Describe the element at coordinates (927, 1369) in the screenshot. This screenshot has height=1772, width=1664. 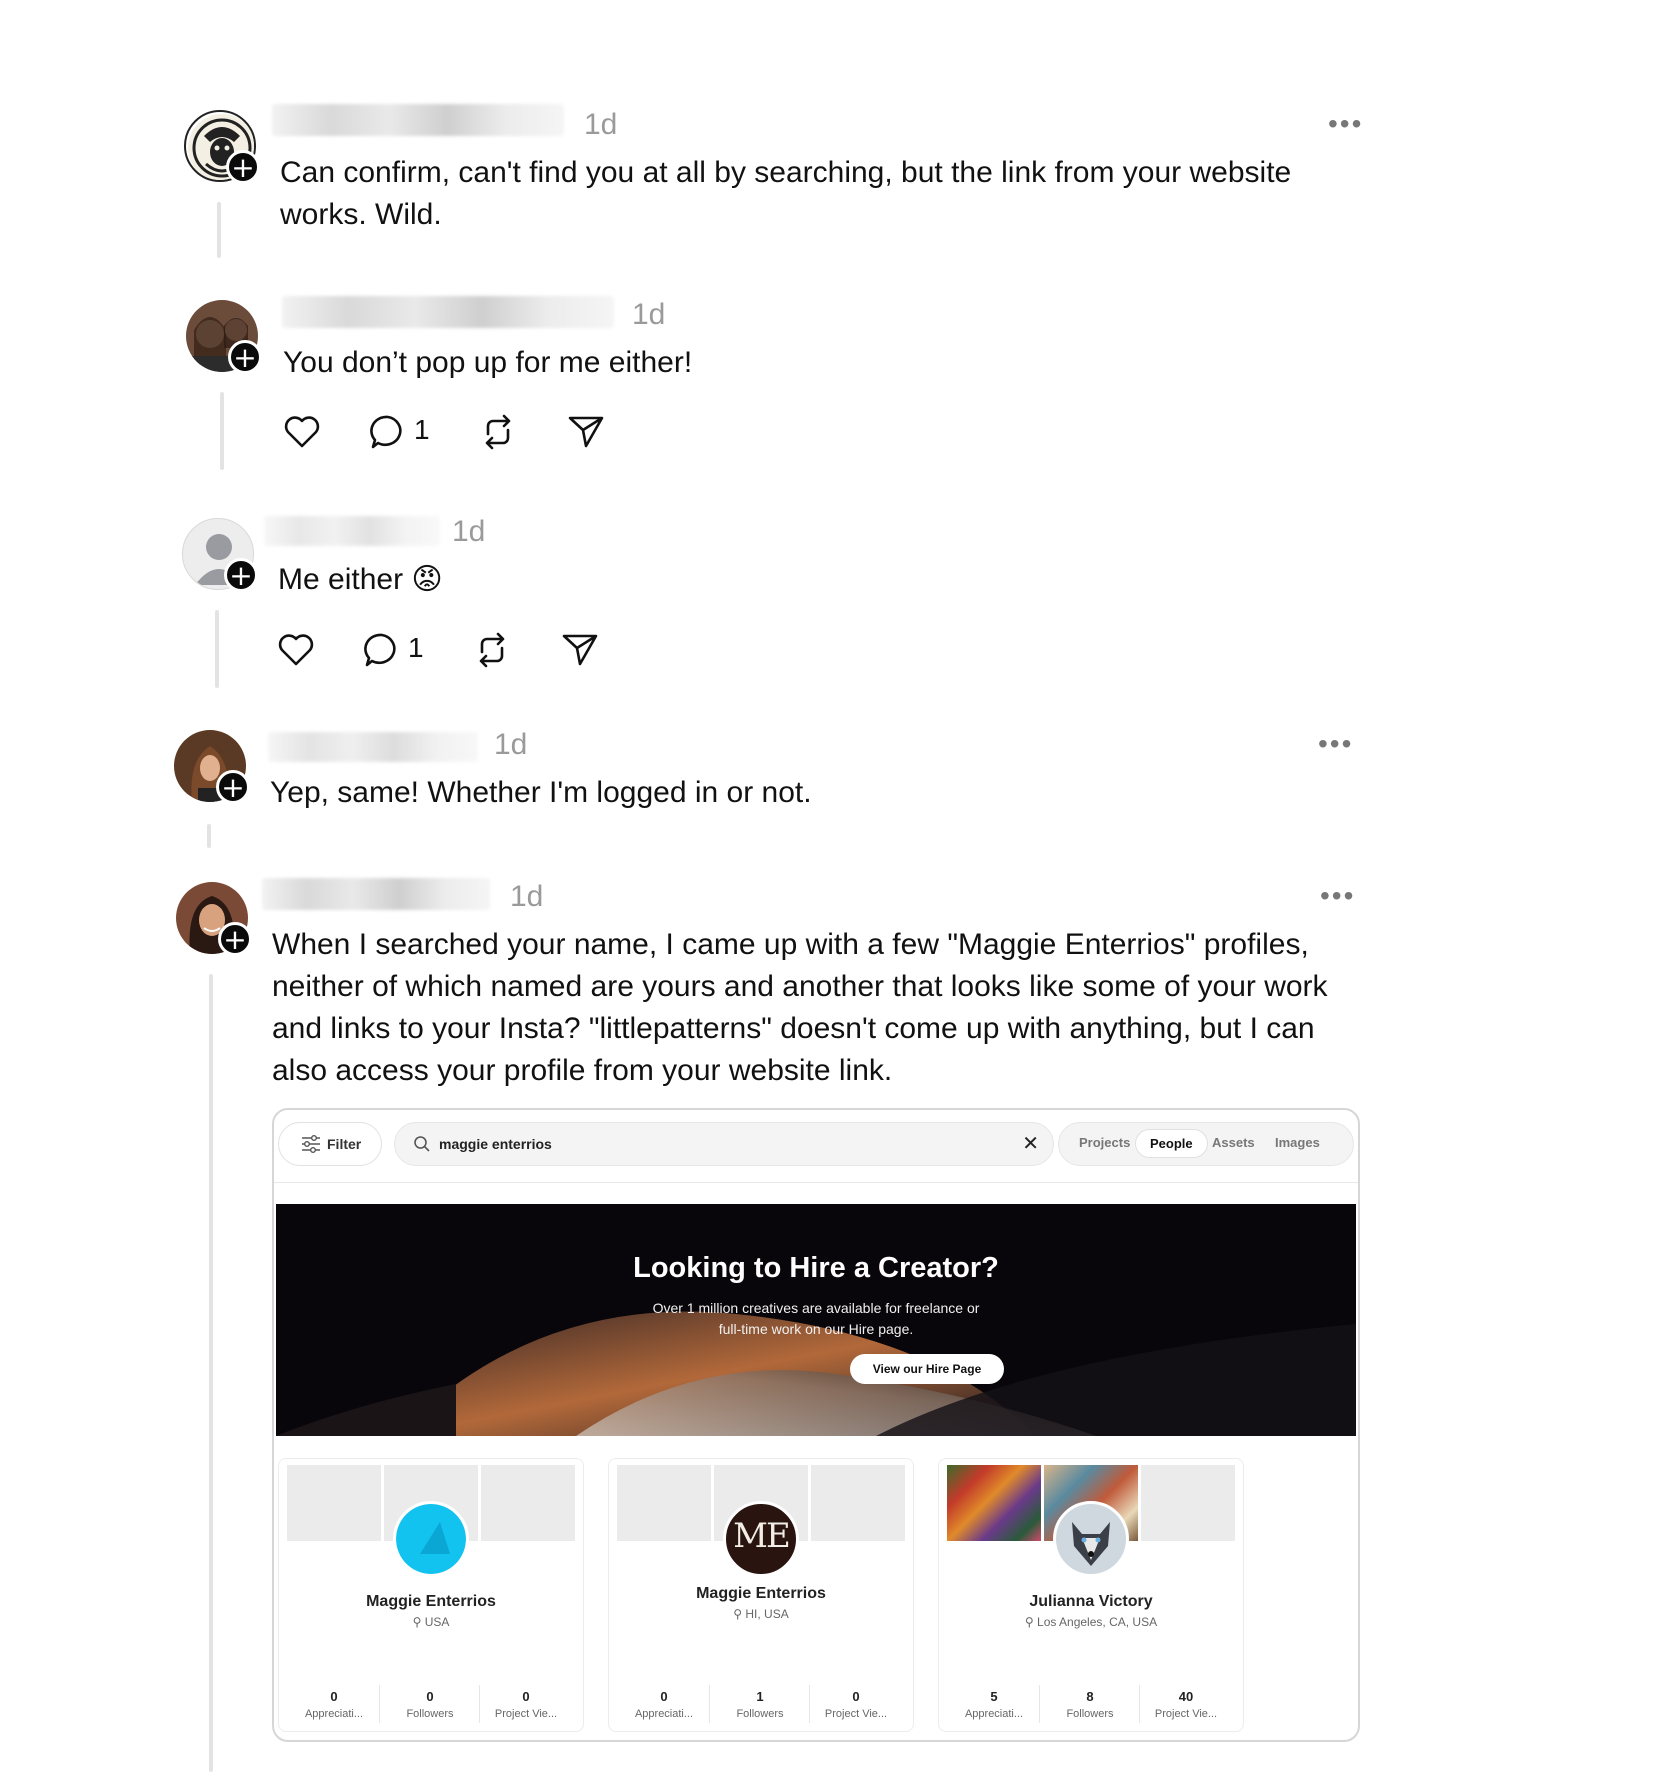
I see `view-hire-page-button: View our Hire Page` at that location.